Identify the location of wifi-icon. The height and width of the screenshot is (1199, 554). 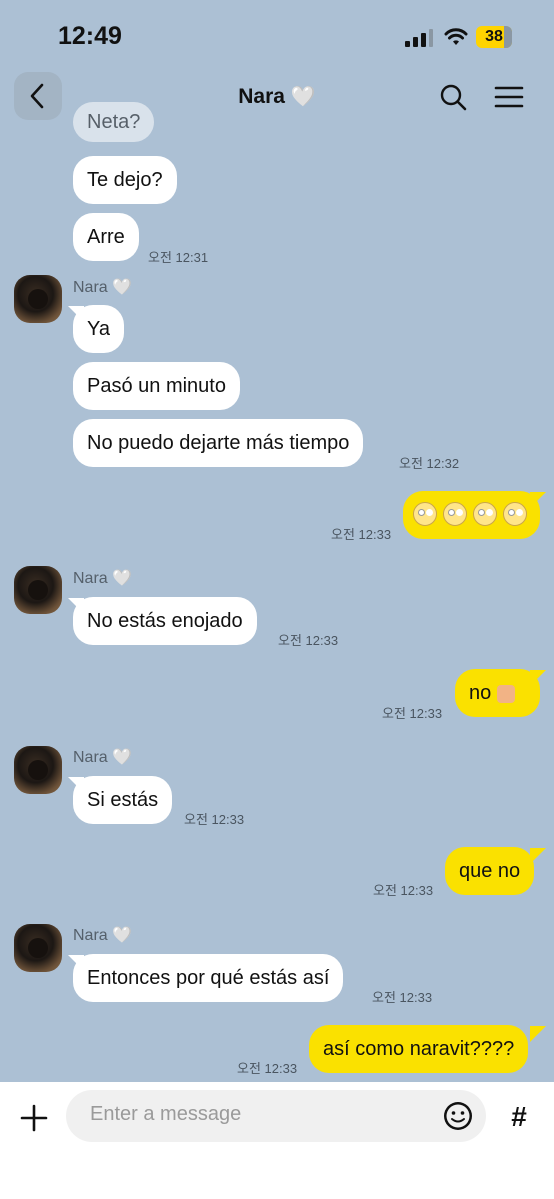
(456, 36).